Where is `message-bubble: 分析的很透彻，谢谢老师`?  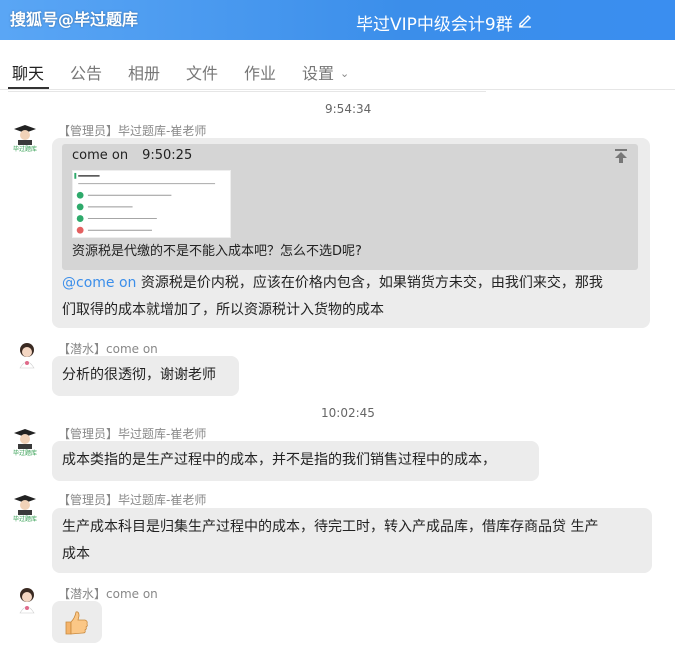 message-bubble: 分析的很透彻，谢谢老师 is located at coordinates (145, 376).